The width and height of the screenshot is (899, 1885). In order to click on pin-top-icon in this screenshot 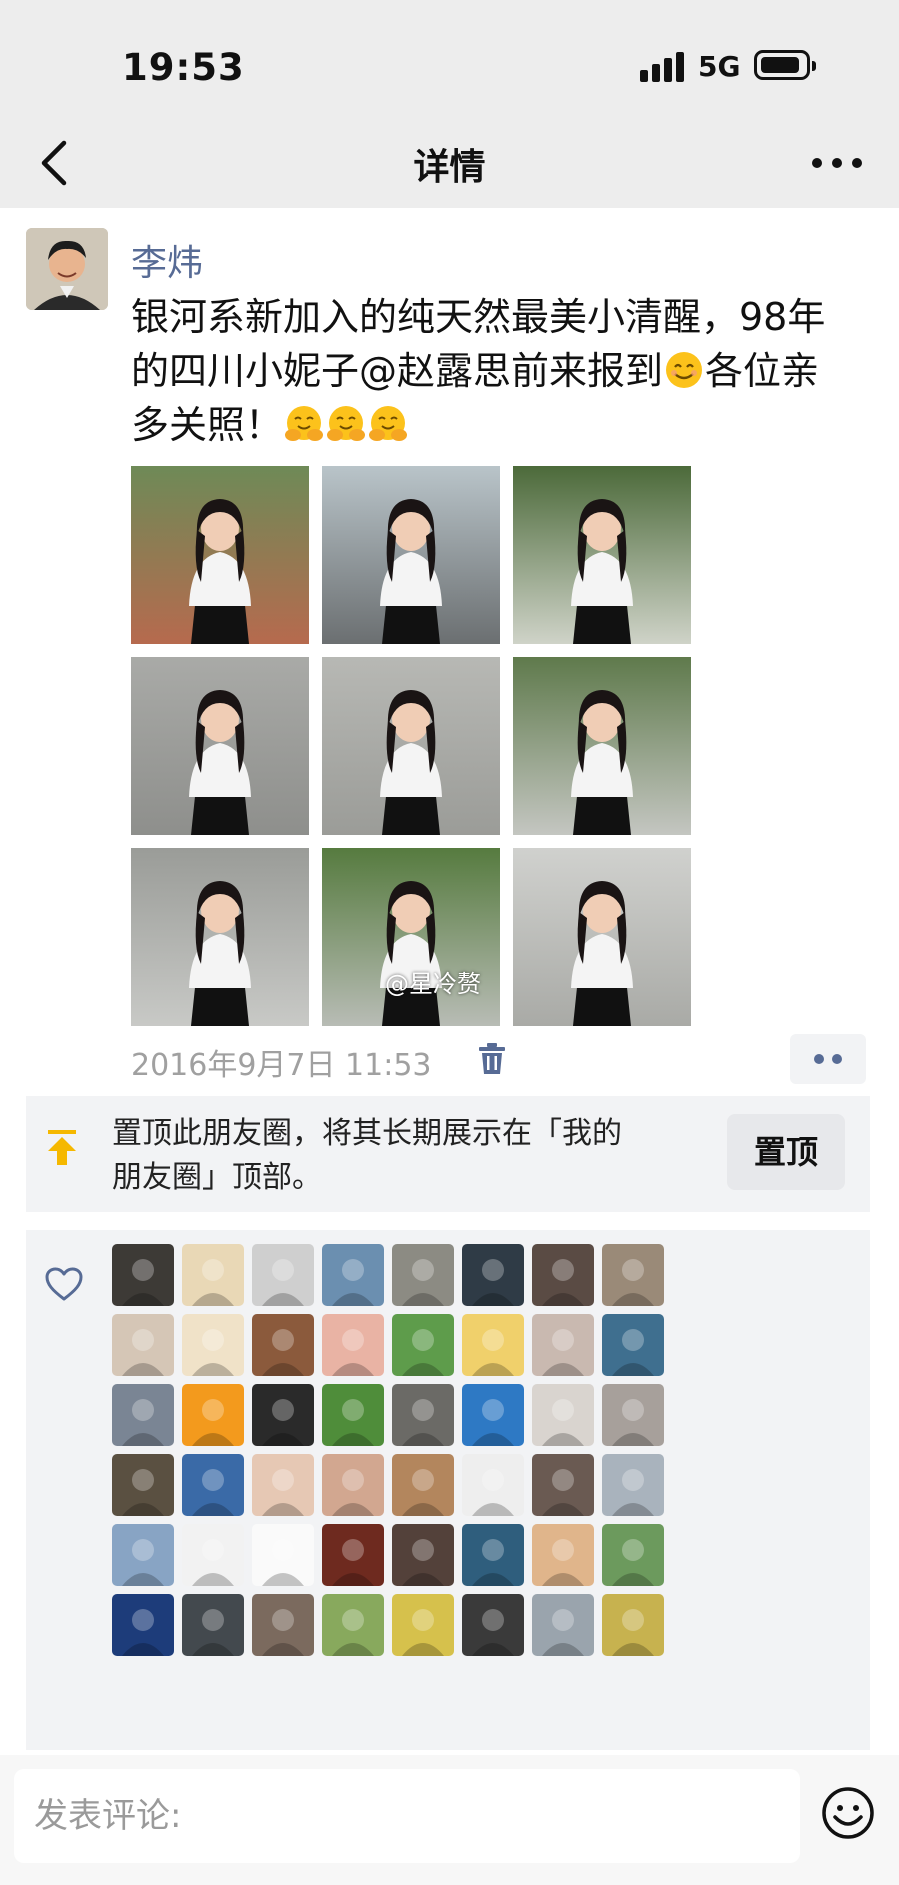, I will do `click(62, 1148)`.